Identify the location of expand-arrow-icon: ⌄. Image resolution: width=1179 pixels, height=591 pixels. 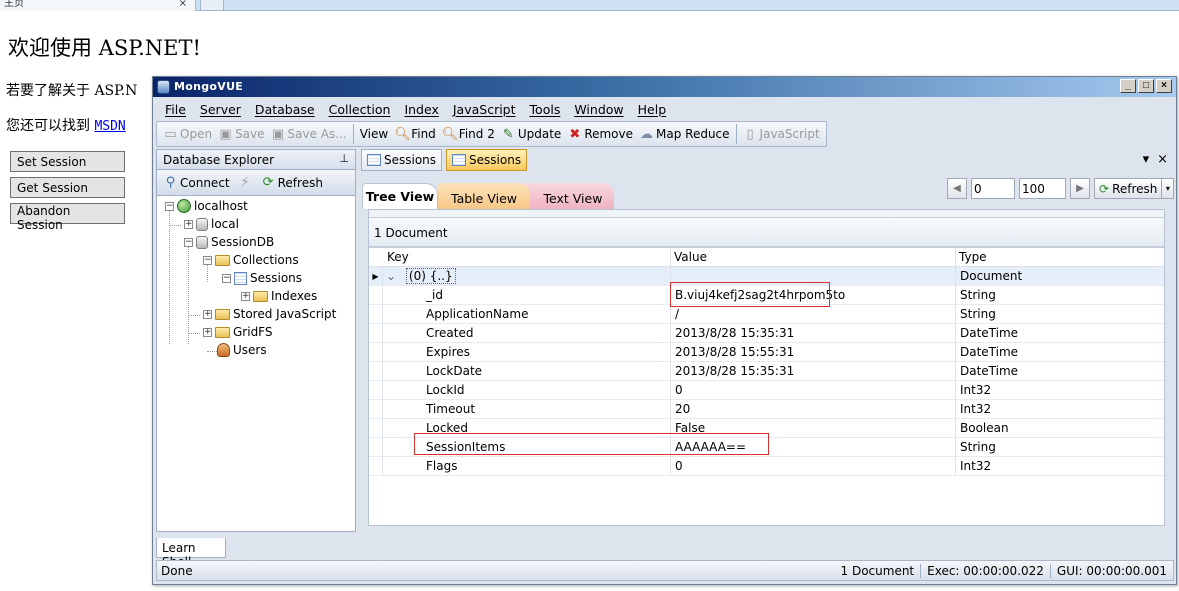
(391, 276).